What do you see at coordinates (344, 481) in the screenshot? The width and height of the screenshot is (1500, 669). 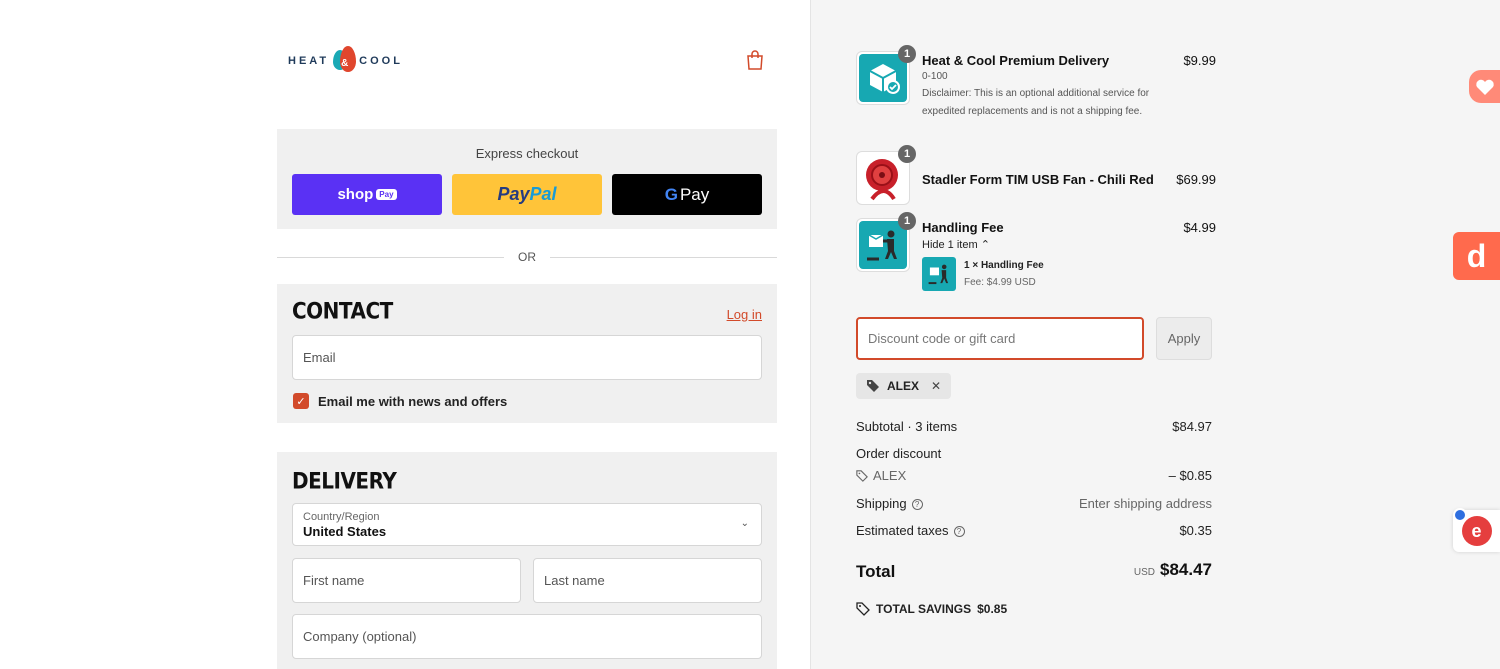 I see `delivery-heading: DELIVERY` at bounding box center [344, 481].